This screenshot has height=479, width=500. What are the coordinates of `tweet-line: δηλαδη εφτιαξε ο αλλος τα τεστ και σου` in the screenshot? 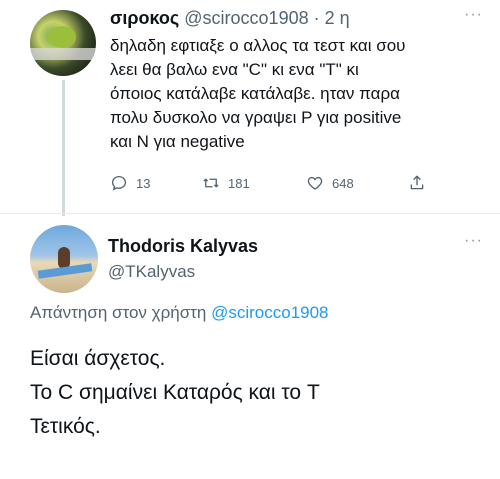 It's located at (258, 45).